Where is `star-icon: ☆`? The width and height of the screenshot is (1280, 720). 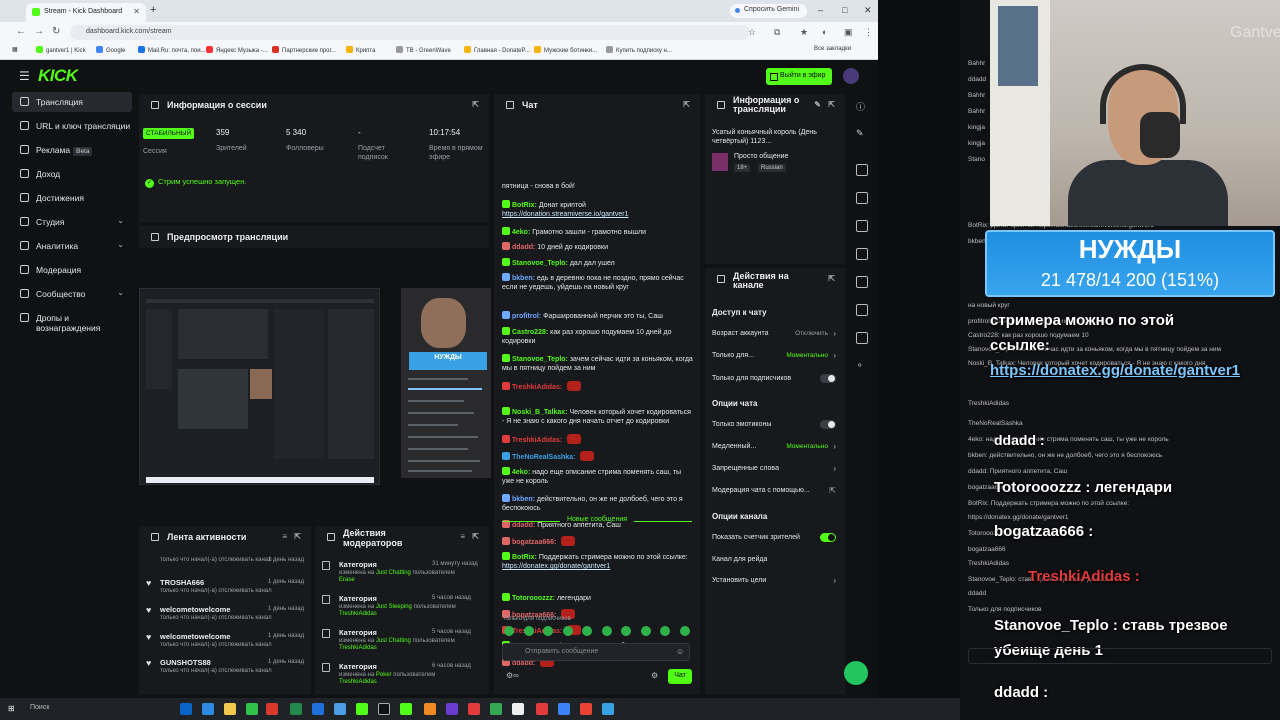
star-icon: ☆ is located at coordinates (752, 32).